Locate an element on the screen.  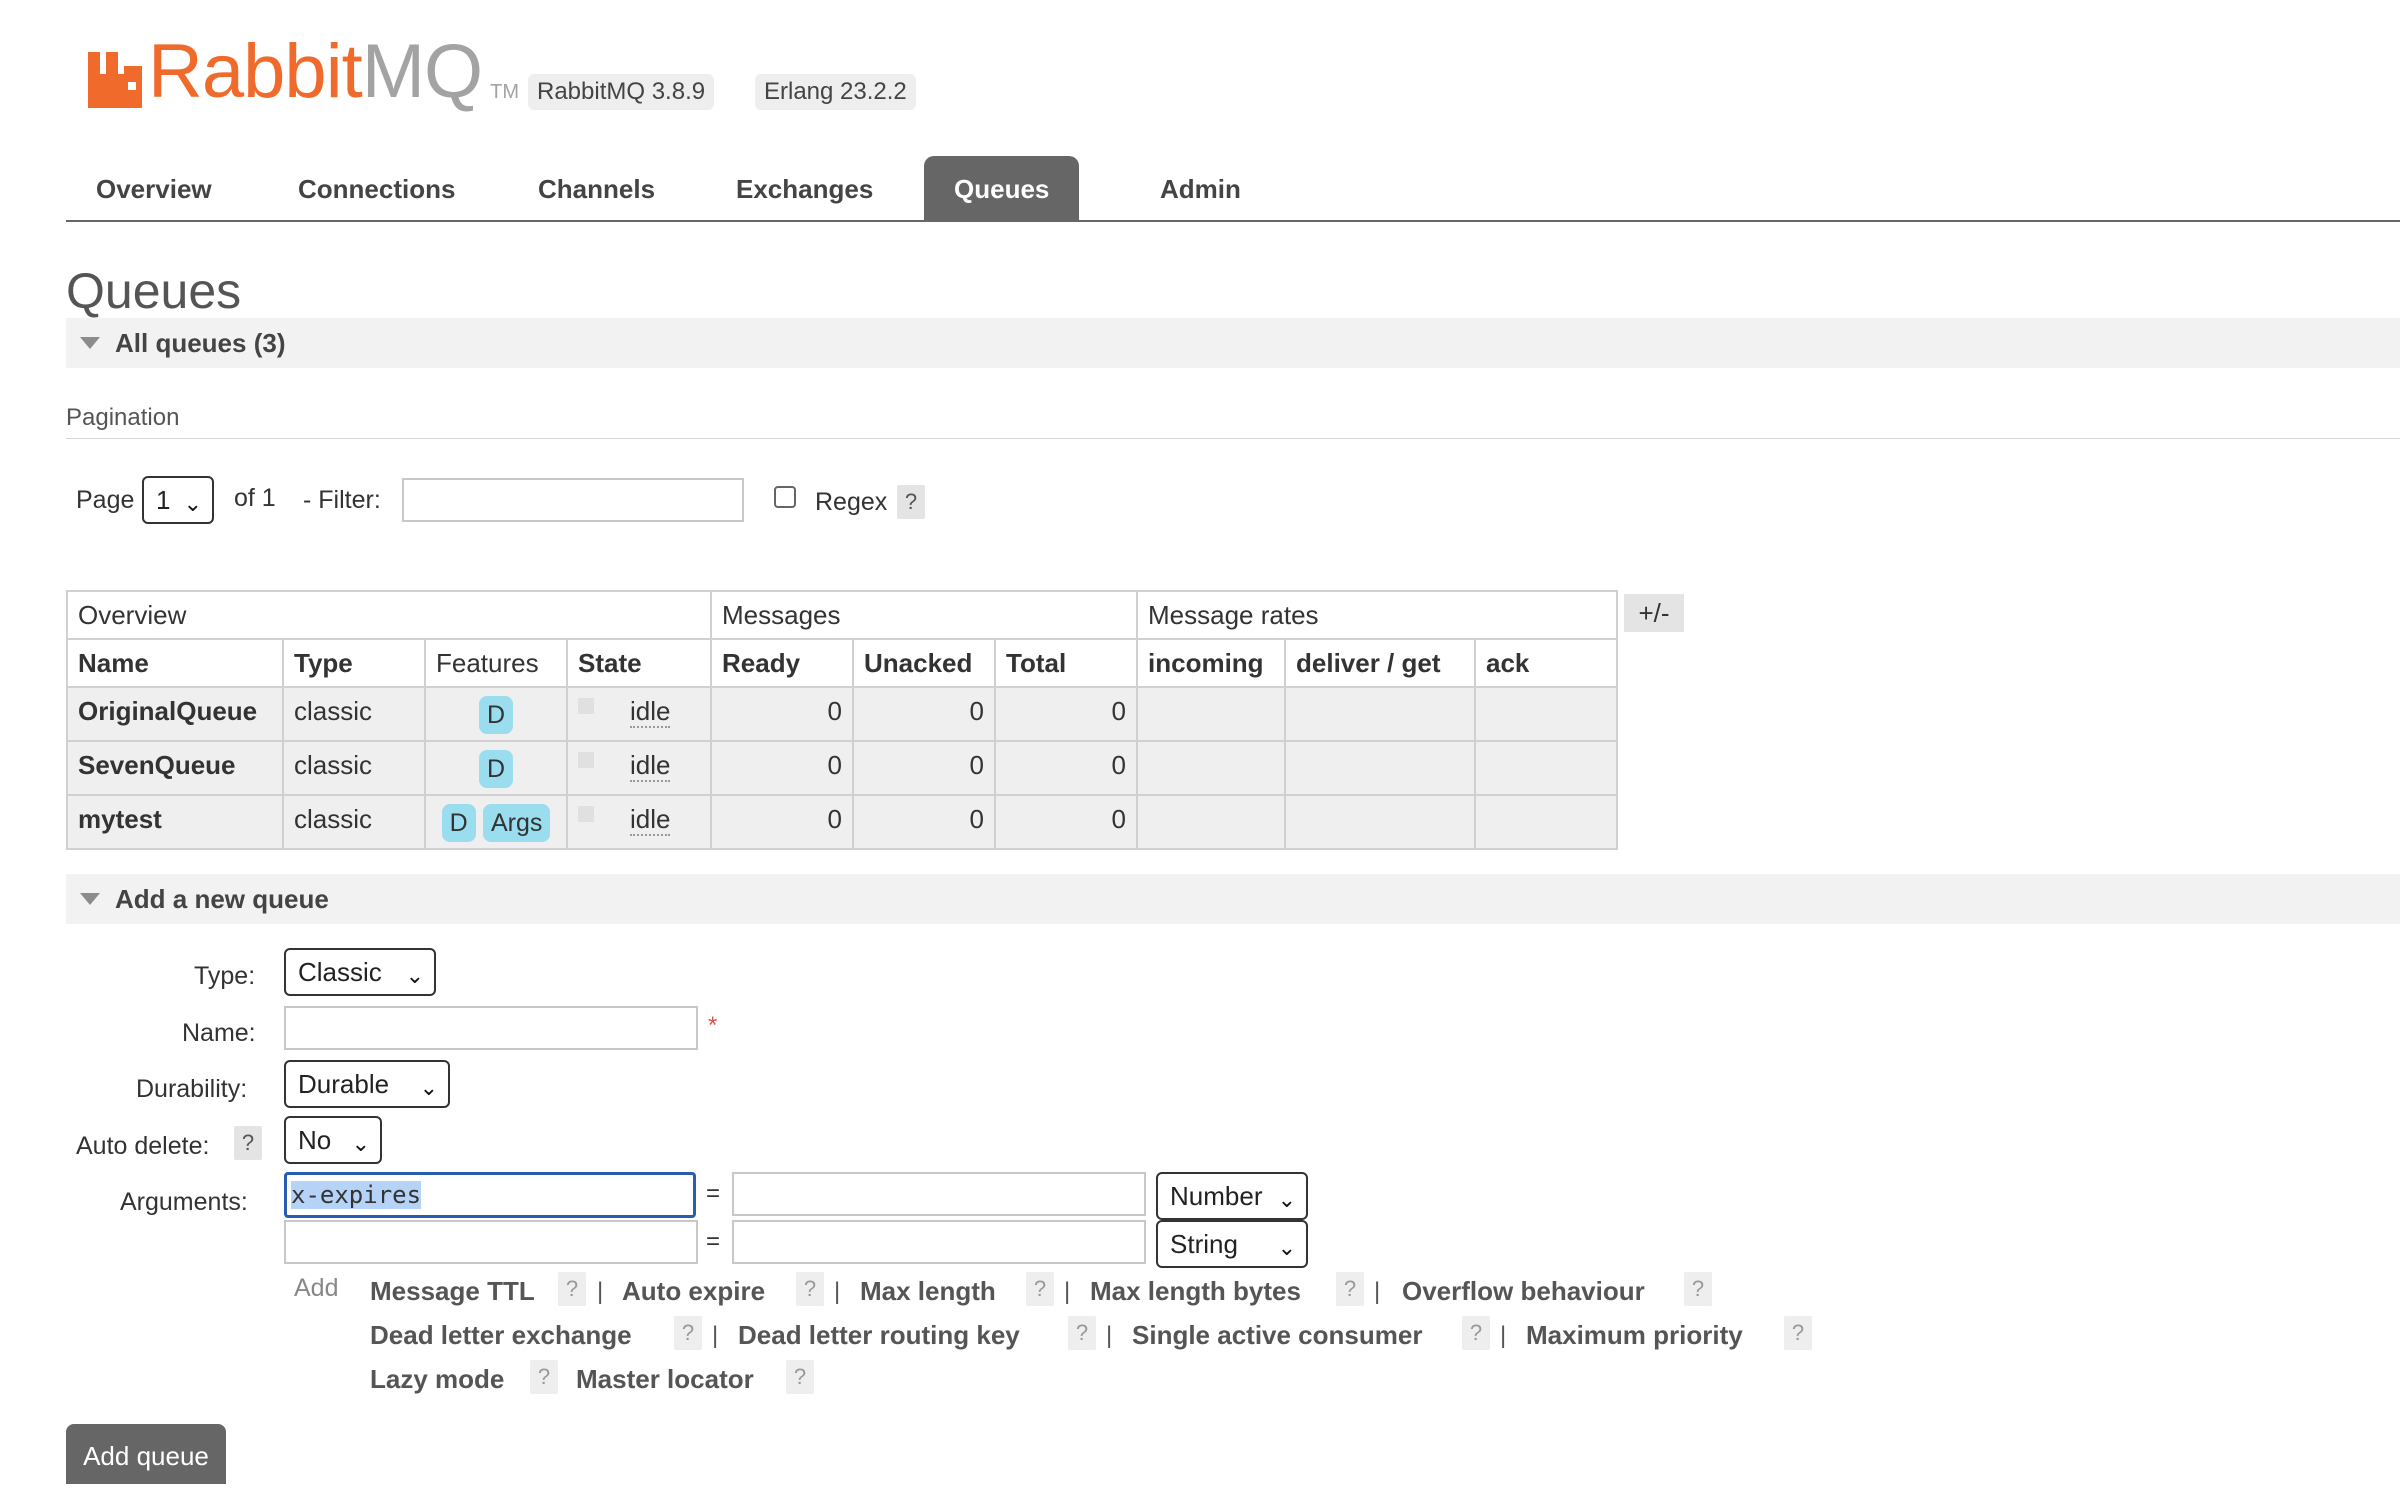
tab-exchanges: Exchanges is located at coordinates (804, 188).